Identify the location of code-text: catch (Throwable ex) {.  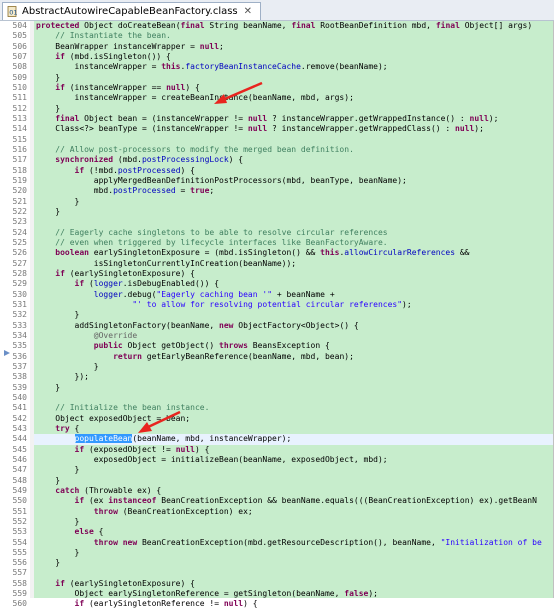
(98, 491).